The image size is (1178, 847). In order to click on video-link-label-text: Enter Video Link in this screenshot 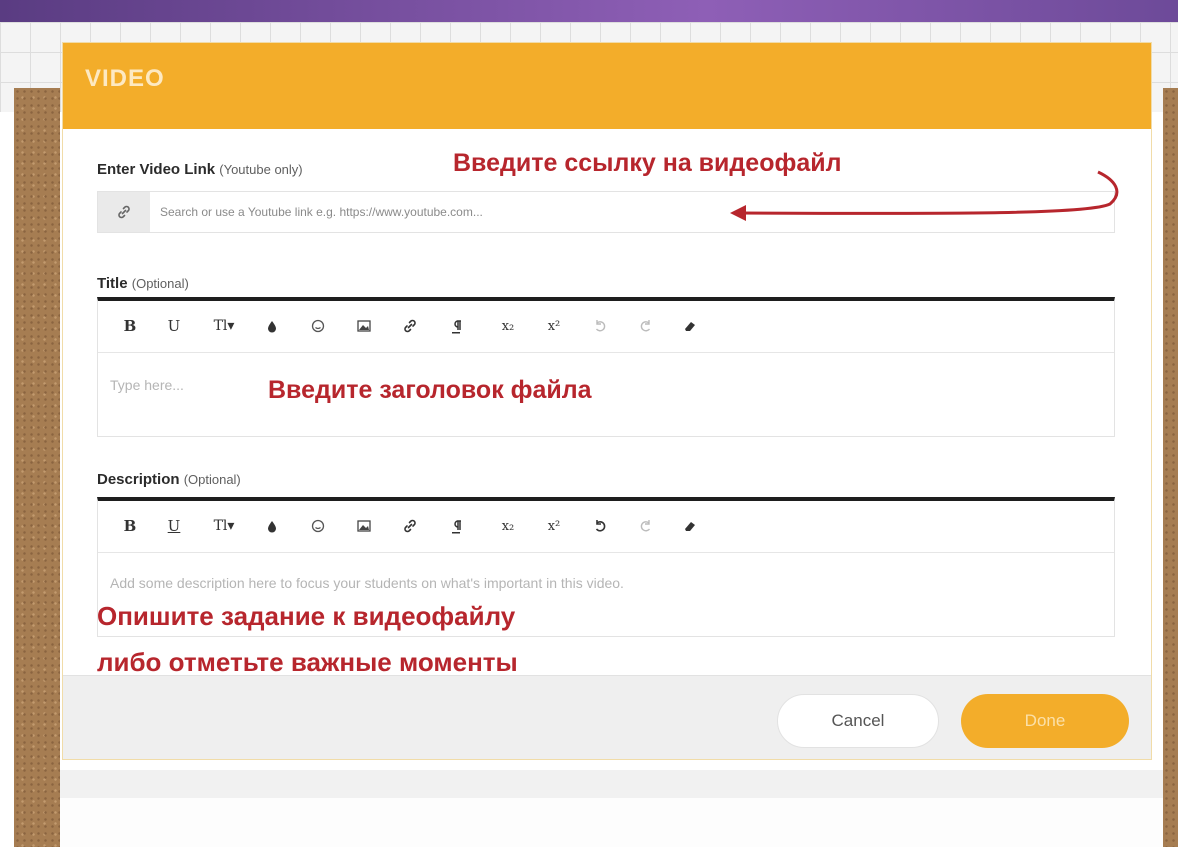, I will do `click(156, 169)`.